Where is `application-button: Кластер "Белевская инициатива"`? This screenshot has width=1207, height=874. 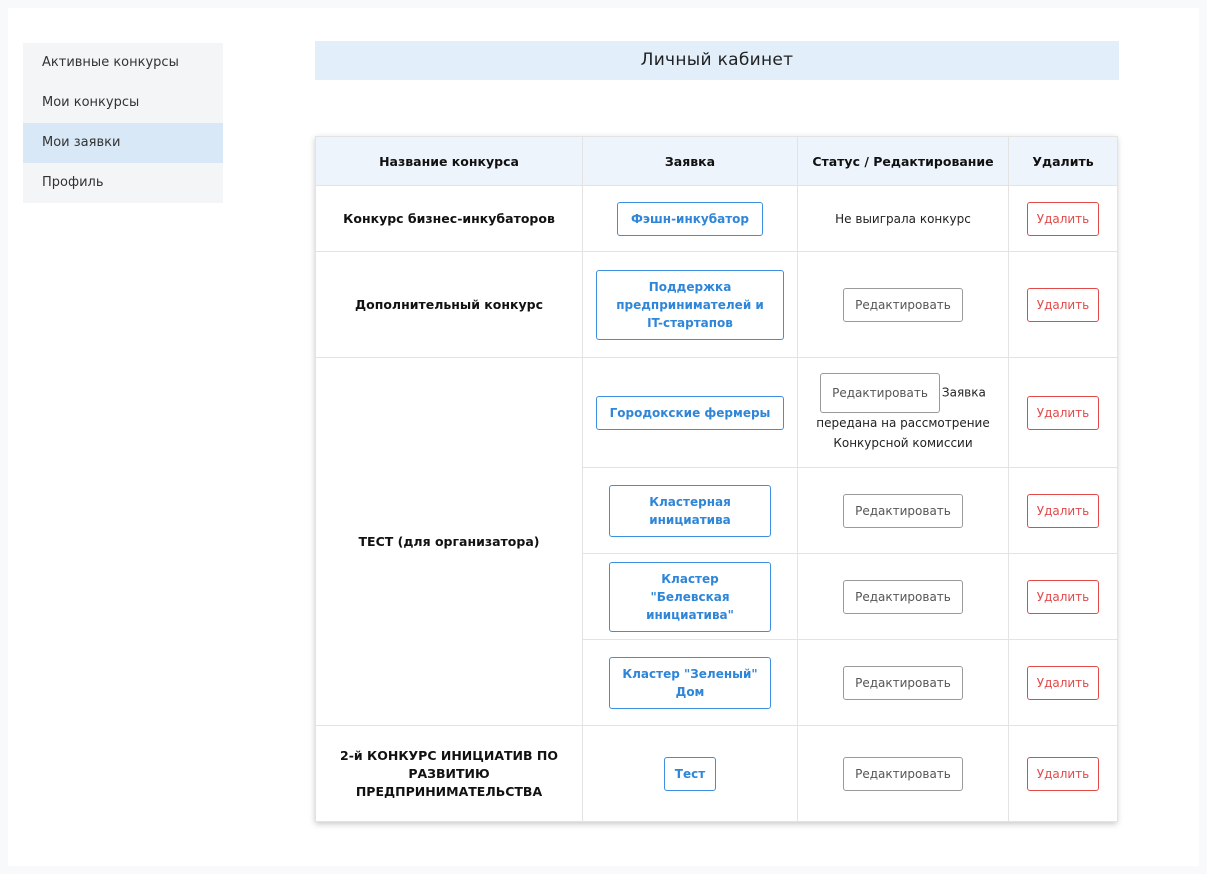
application-button: Кластер "Белевская инициатива" is located at coordinates (690, 596).